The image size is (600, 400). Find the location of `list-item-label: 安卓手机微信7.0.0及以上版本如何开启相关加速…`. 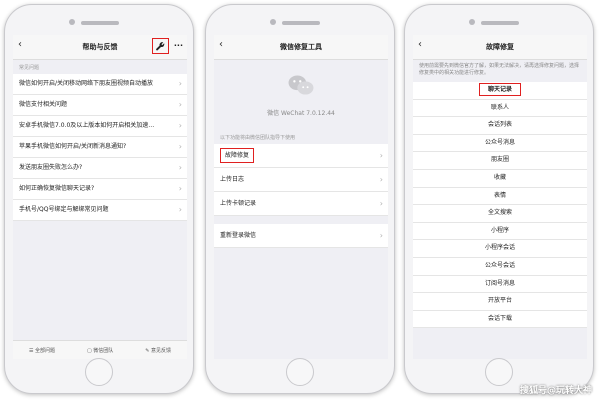

list-item-label: 安卓手机微信7.0.0及以上版本如何开启相关加速… is located at coordinates (87, 125).